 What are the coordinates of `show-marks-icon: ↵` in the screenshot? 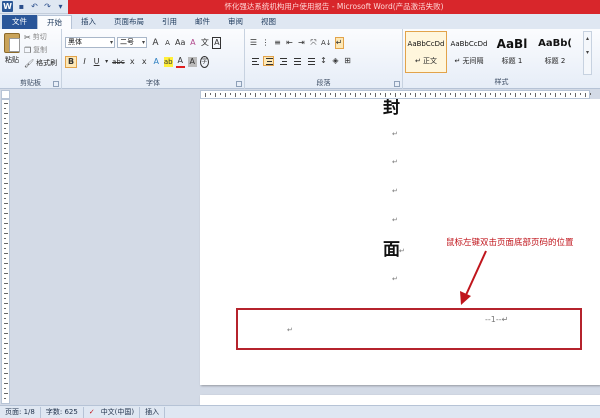 It's located at (339, 43).